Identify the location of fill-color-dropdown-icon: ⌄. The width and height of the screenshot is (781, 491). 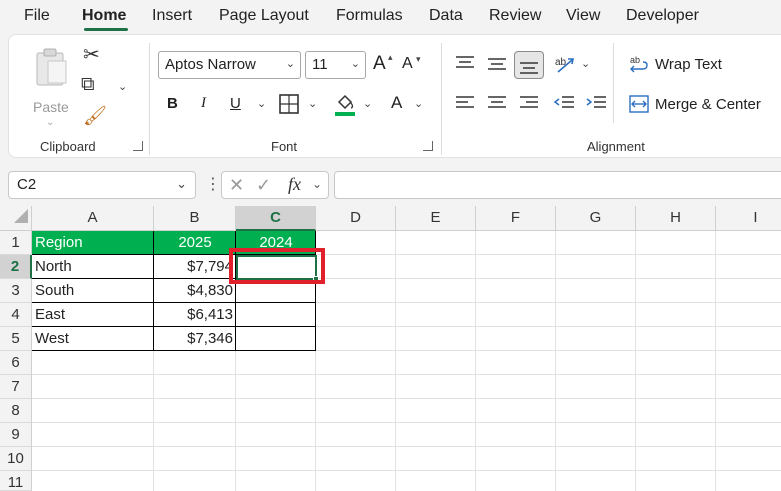
(367, 103).